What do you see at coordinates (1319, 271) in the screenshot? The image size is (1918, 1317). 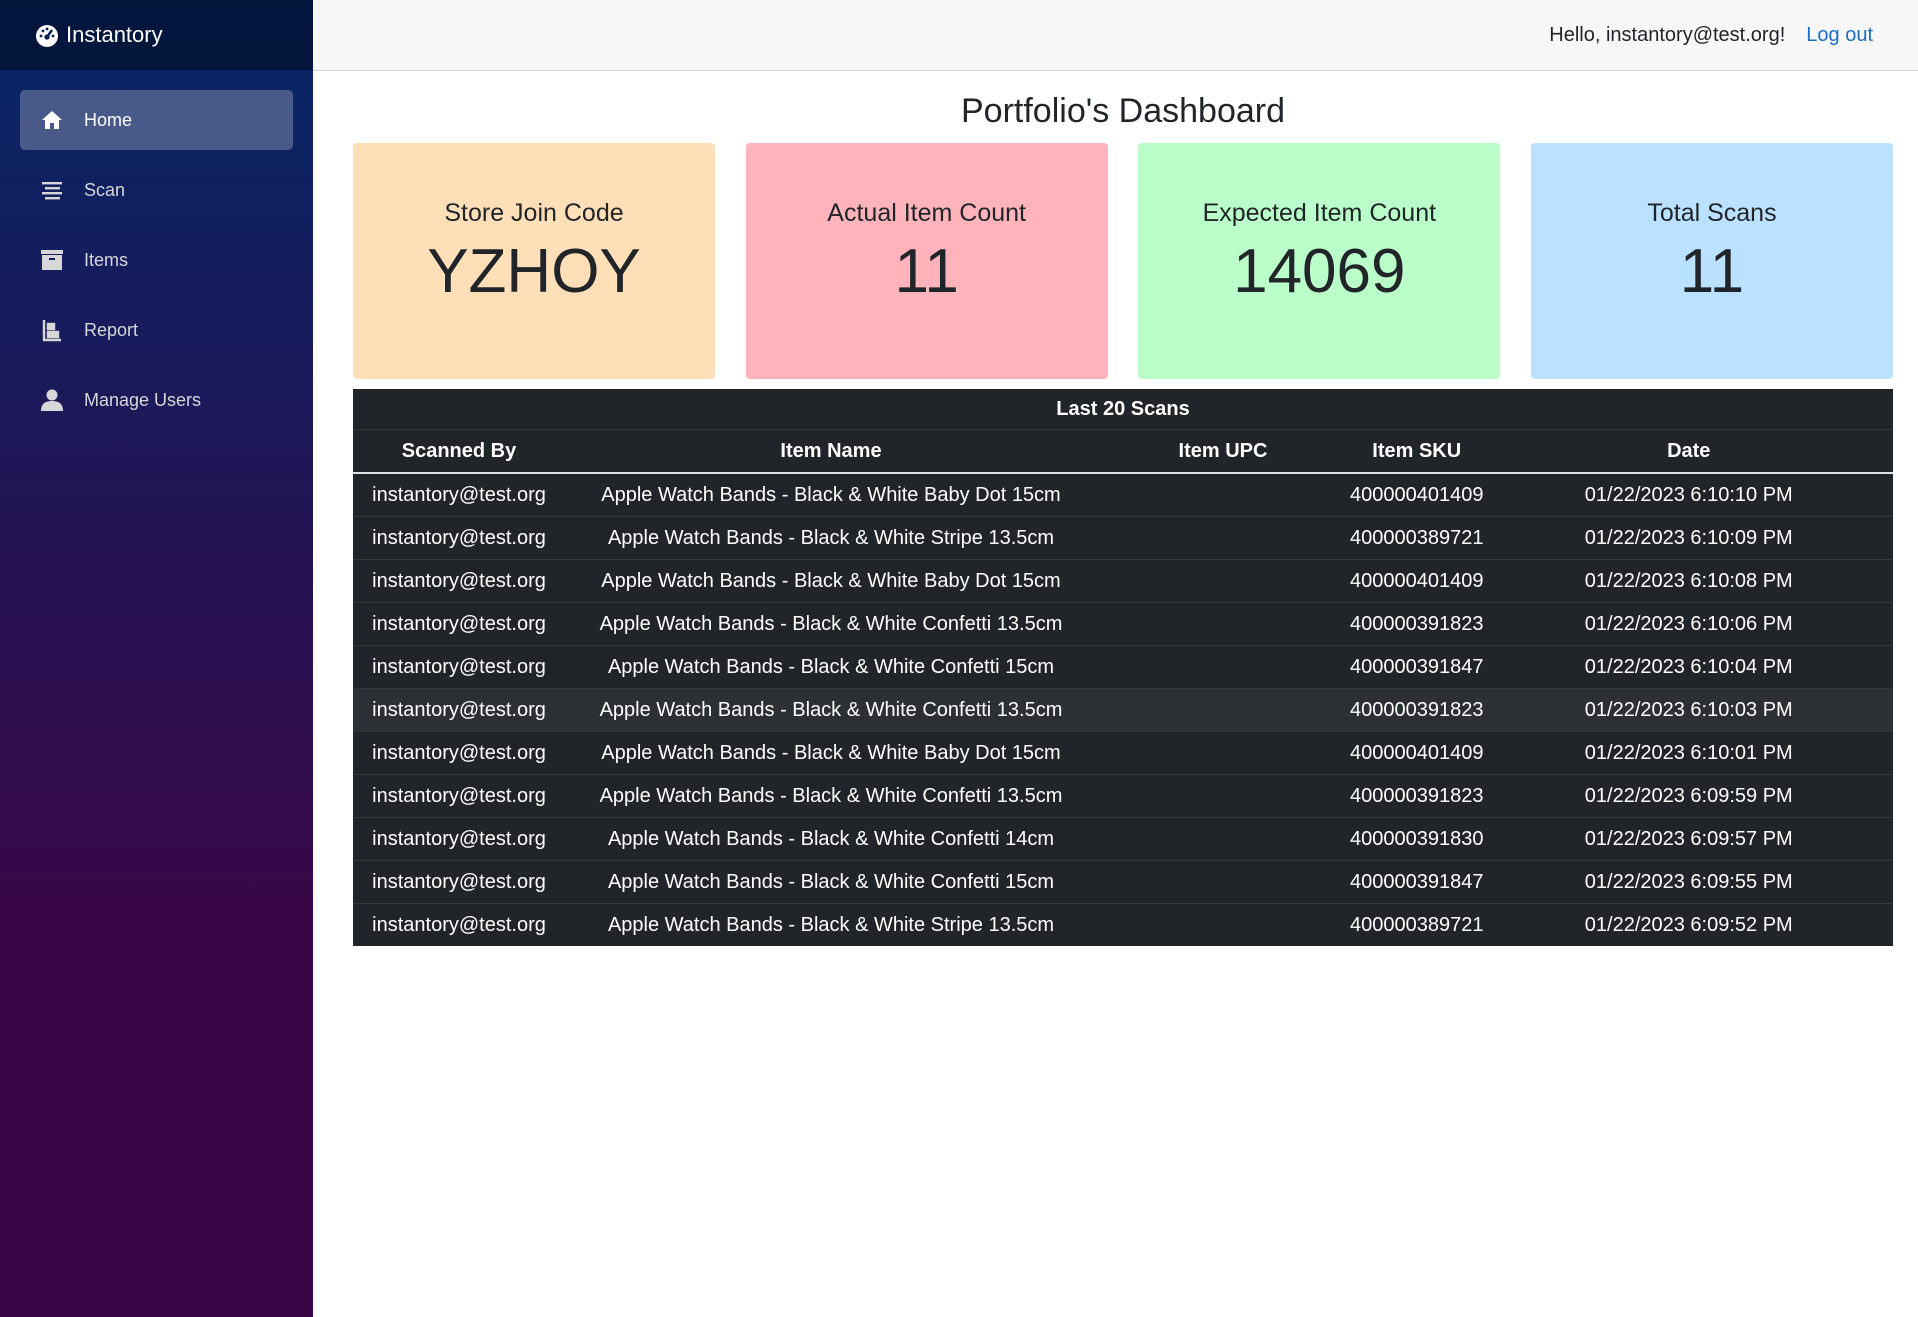 I see `card-value: 14069` at bounding box center [1319, 271].